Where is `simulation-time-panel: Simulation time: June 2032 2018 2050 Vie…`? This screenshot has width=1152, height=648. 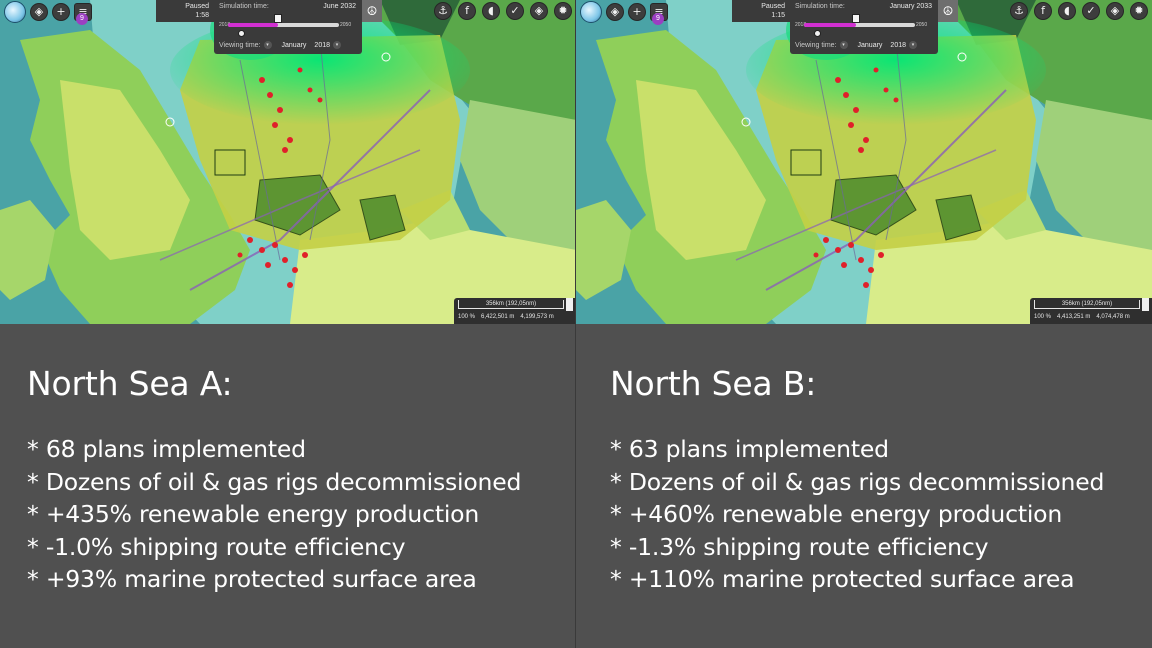
simulation-time-panel: Simulation time: June 2032 2018 2050 Vie… is located at coordinates (288, 27).